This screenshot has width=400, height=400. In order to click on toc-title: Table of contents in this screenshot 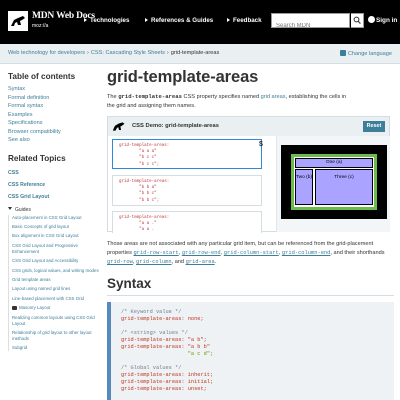, I will do `click(42, 76)`.